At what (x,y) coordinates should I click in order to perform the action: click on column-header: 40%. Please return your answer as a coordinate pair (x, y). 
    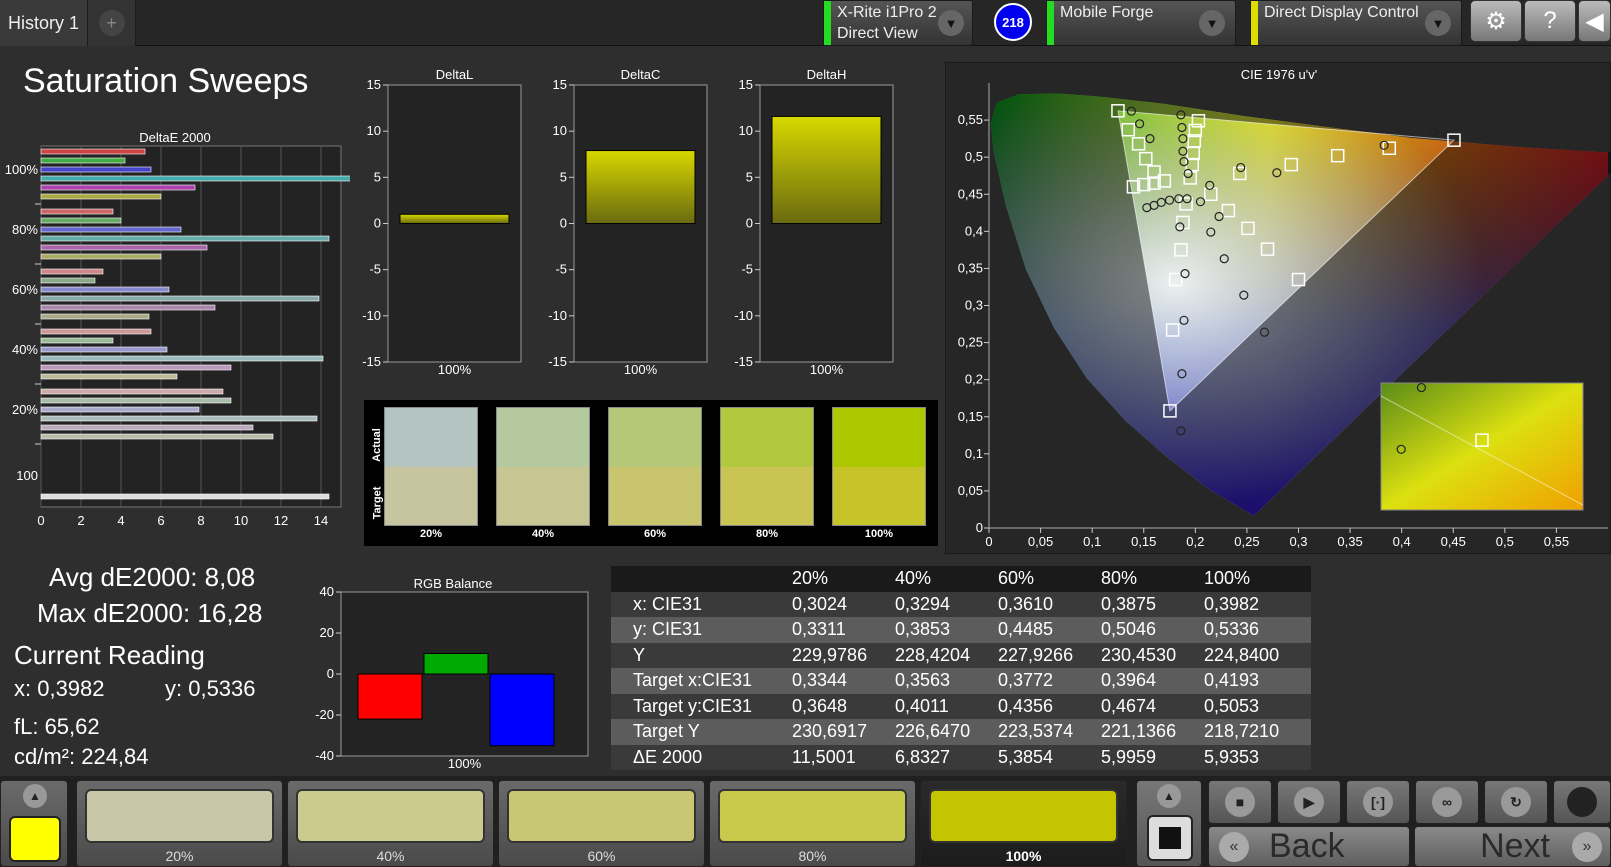
    Looking at the image, I should click on (913, 578).